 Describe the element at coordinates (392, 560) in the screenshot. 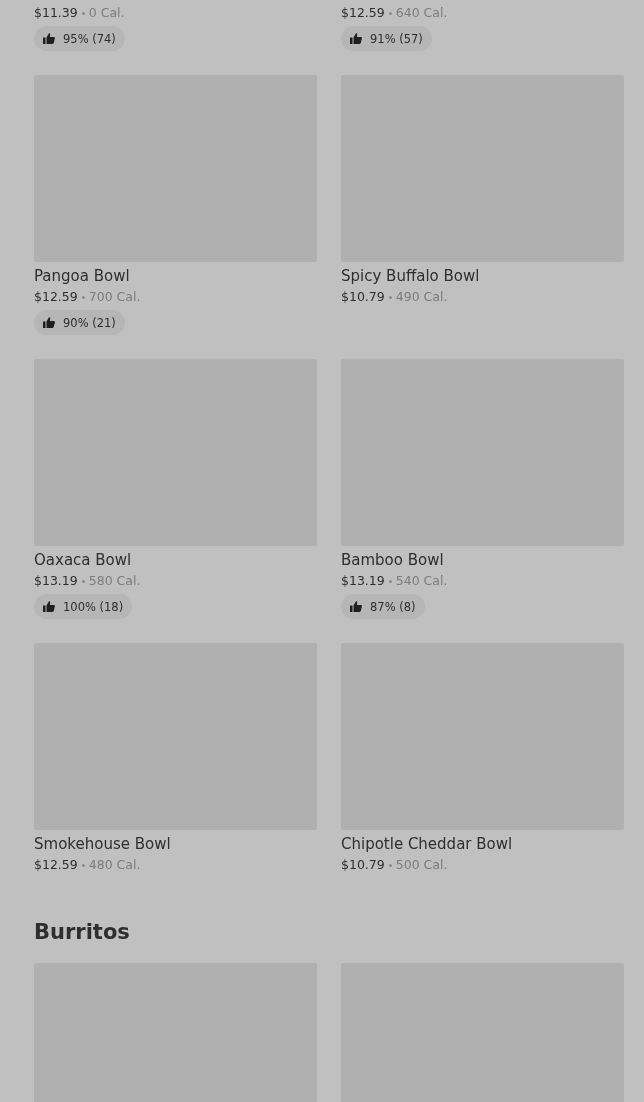

I see `item-name: Bamboo Bowl` at that location.